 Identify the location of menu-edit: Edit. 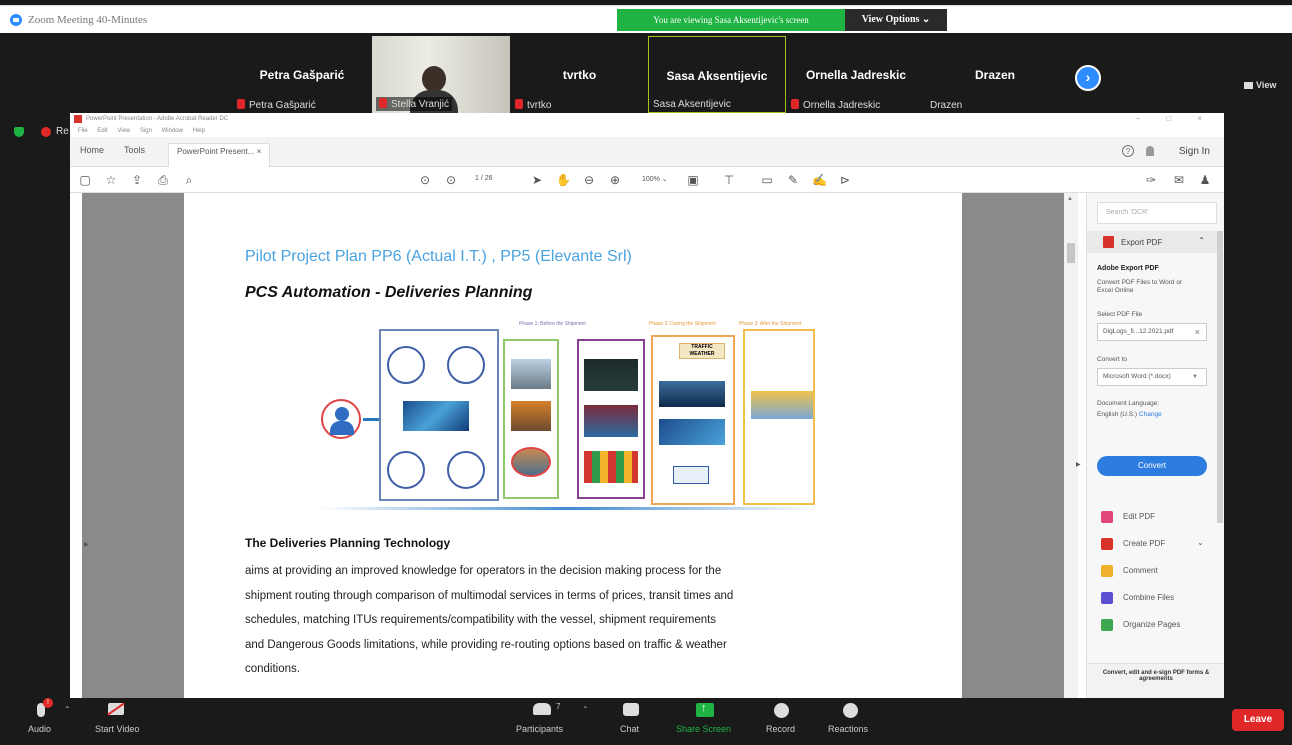
(102, 131).